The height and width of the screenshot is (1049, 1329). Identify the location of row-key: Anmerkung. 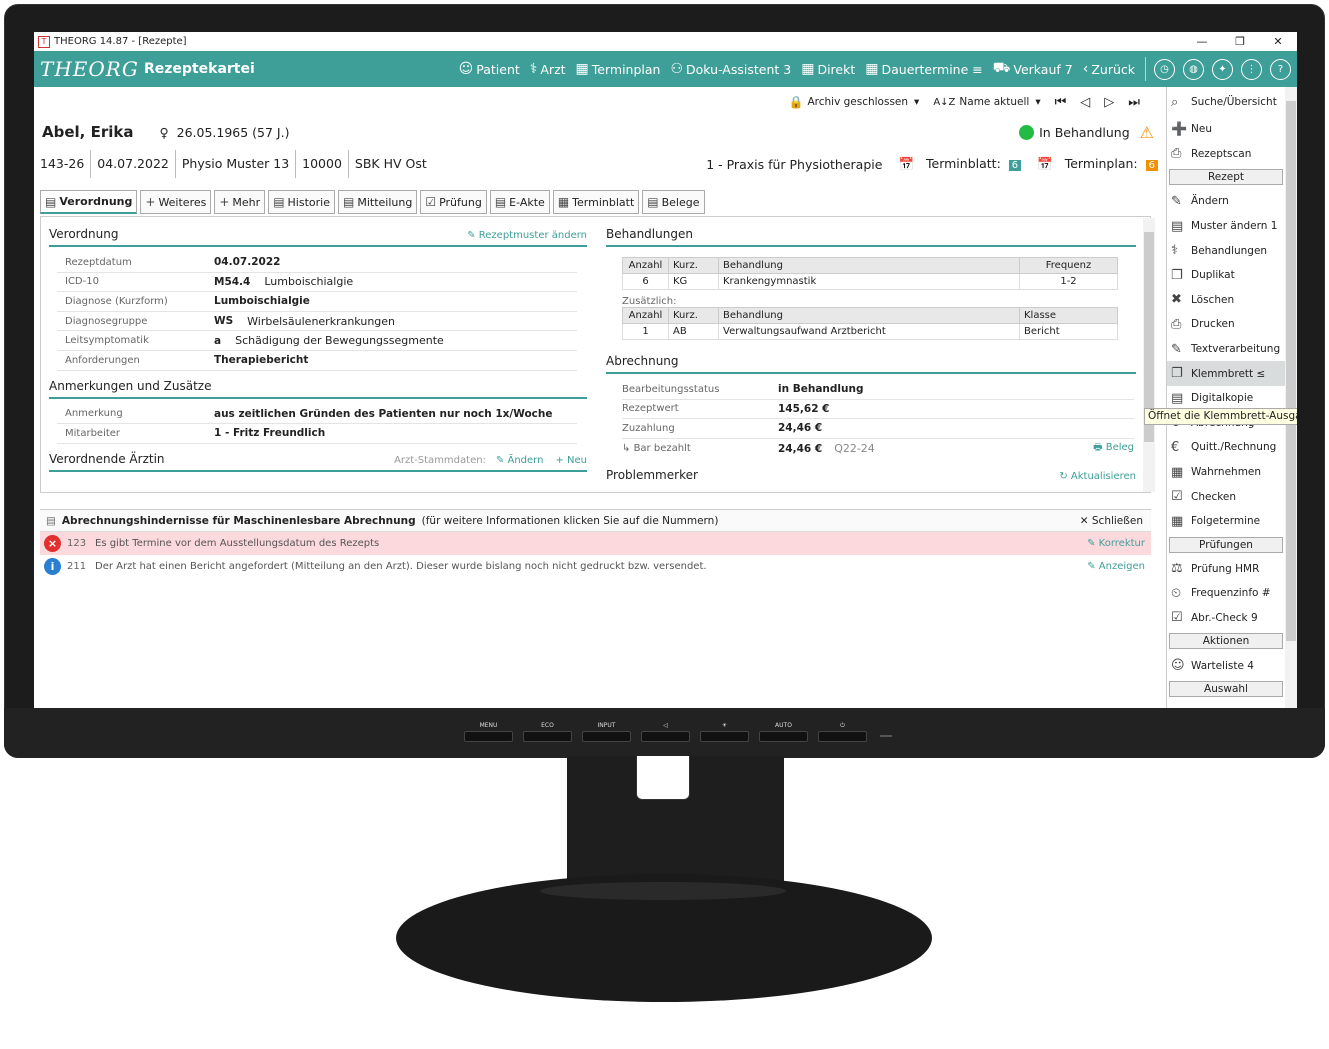
(94, 414).